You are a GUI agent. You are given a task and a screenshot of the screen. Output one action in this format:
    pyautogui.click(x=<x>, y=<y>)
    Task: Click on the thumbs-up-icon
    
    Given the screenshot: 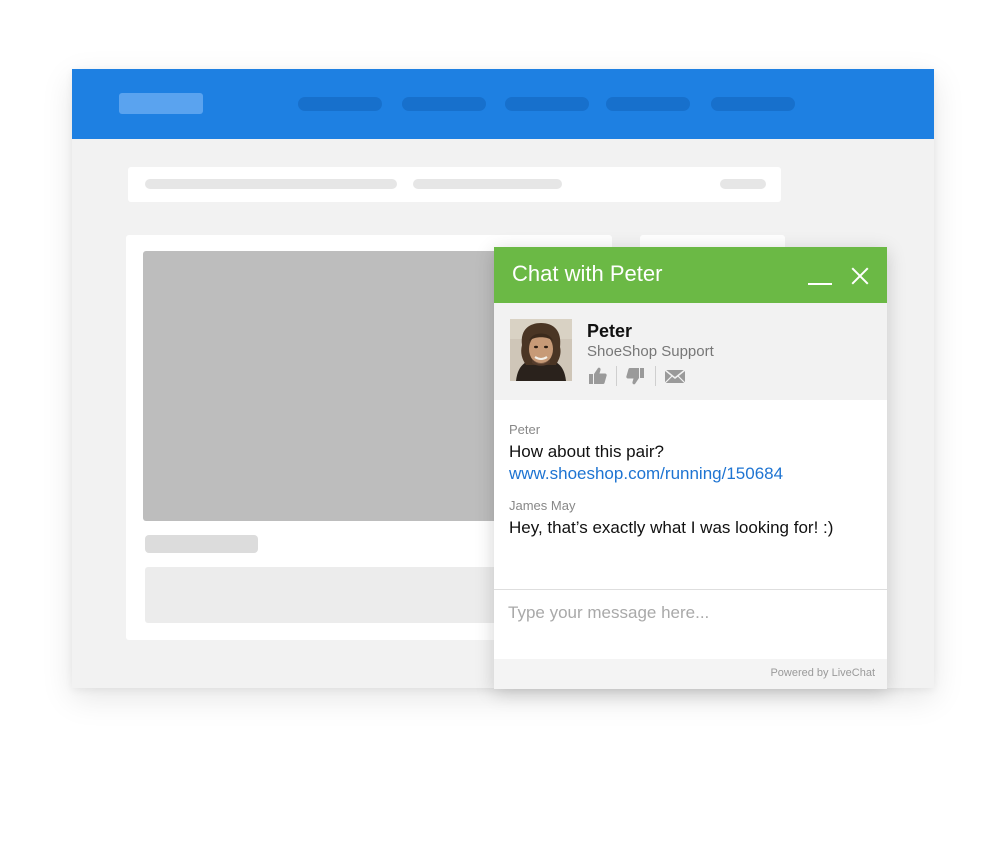 What is the action you would take?
    pyautogui.click(x=598, y=376)
    